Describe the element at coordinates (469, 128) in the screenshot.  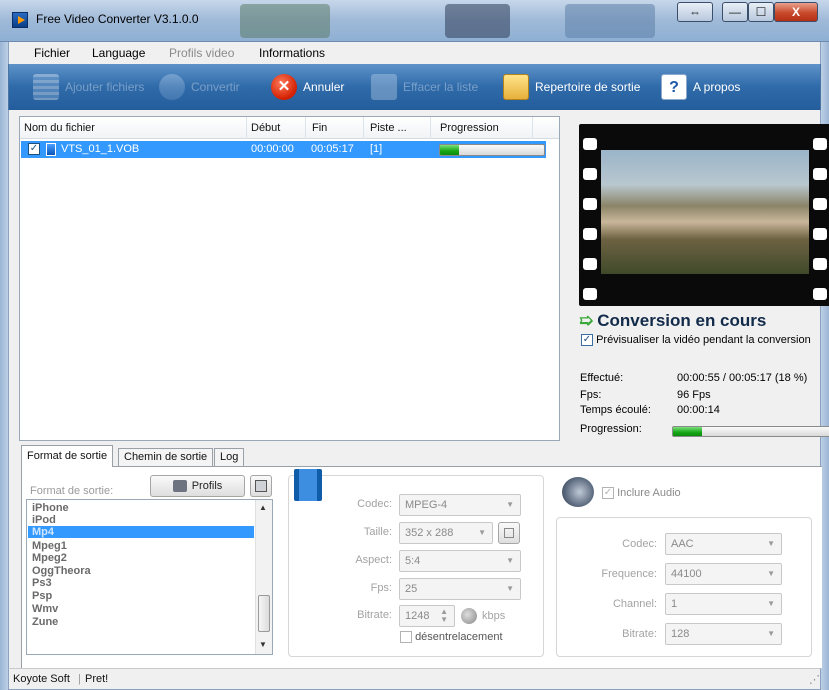
I see `column-progress: Progression` at that location.